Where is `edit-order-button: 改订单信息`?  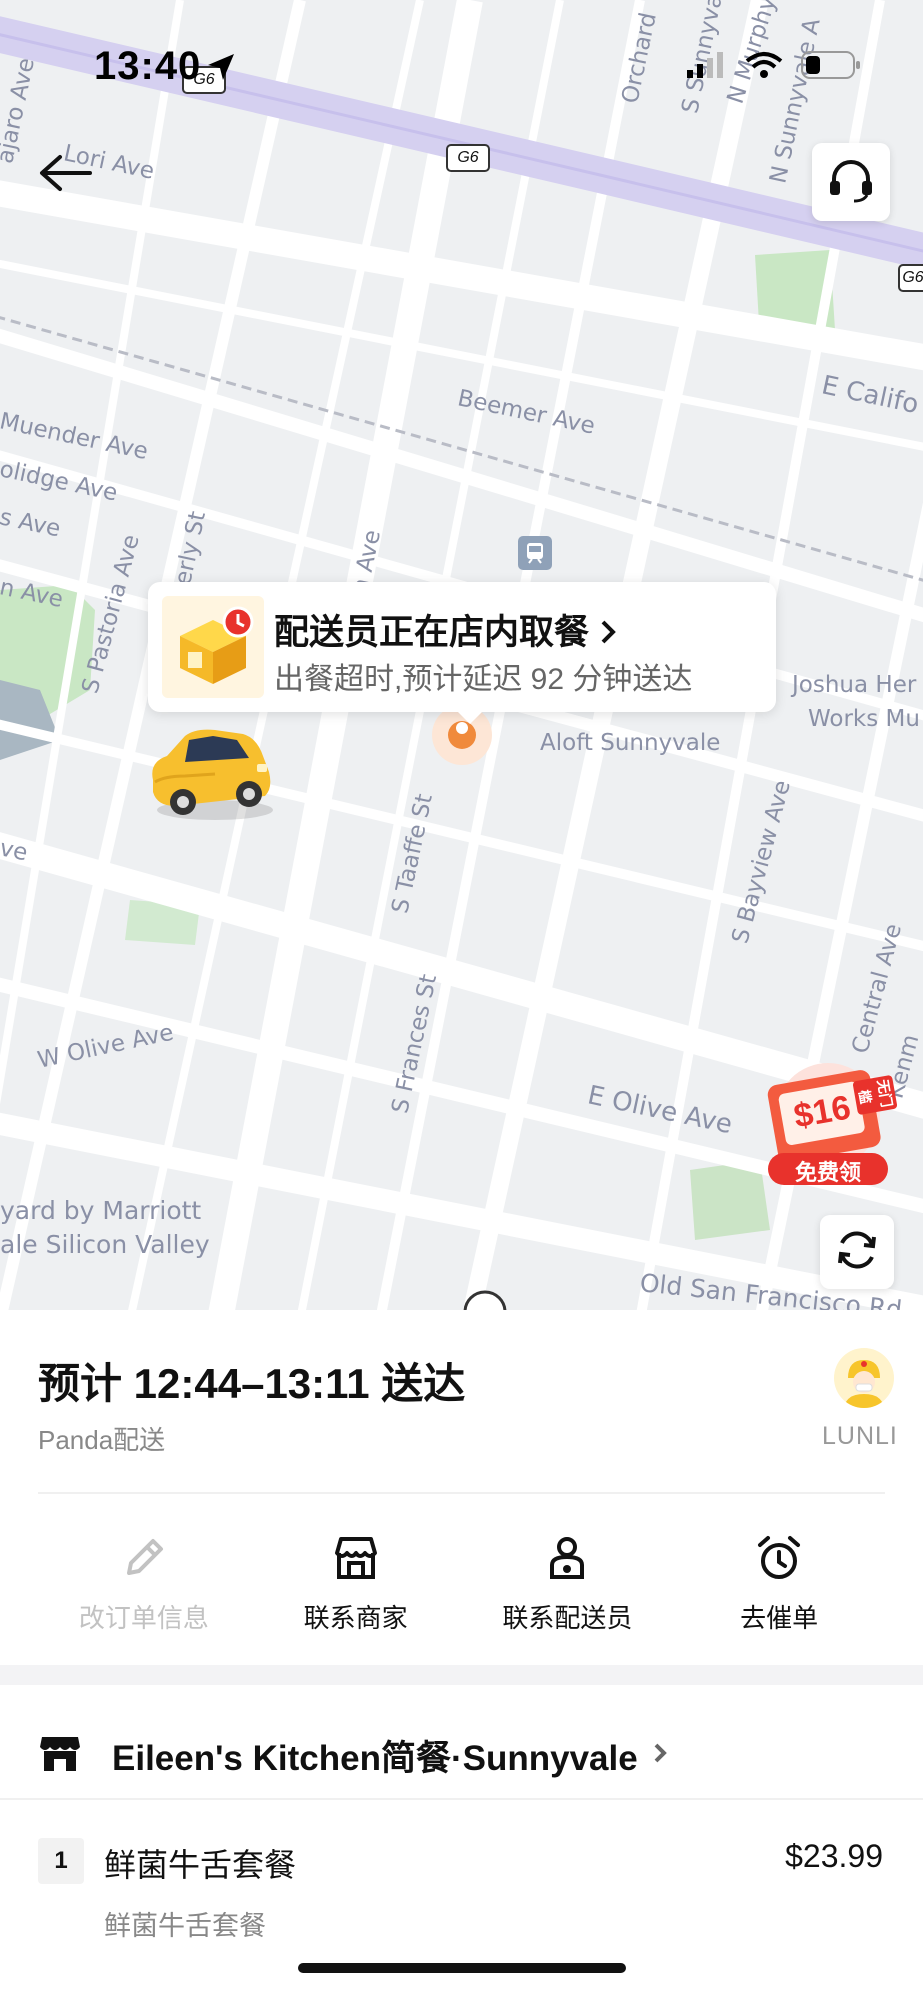
edit-order-button: 改订单信息 is located at coordinates (144, 1585).